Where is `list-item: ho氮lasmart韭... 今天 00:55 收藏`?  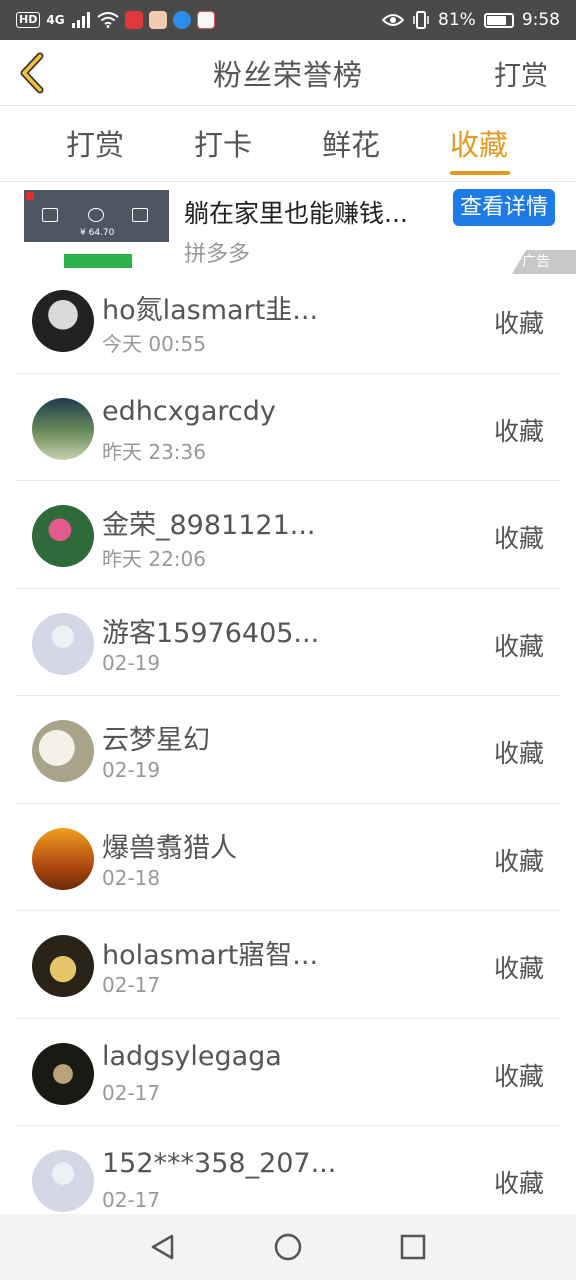 list-item: ho氮lasmart韭... 今天 00:55 收藏 is located at coordinates (288, 320).